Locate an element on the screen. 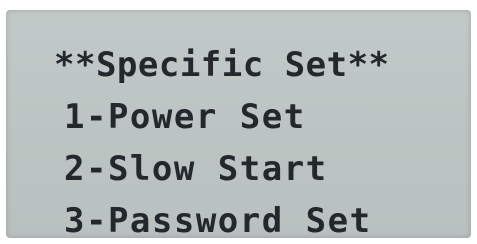 The height and width of the screenshot is (244, 477). menu-item-slow-start: 2-Slow Start is located at coordinates (196, 169).